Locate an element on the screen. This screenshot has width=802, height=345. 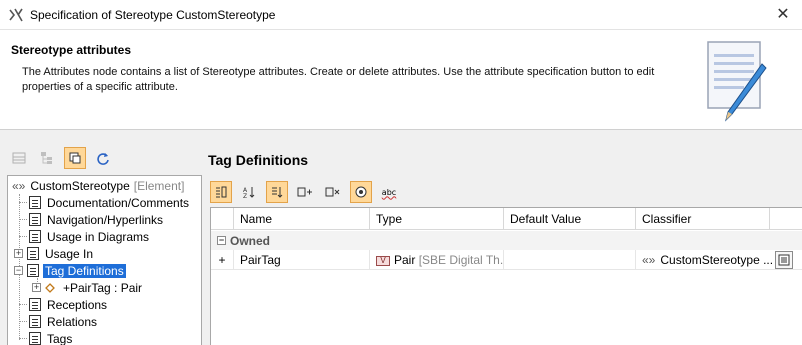
sort-order-icon is located at coordinates (277, 192).